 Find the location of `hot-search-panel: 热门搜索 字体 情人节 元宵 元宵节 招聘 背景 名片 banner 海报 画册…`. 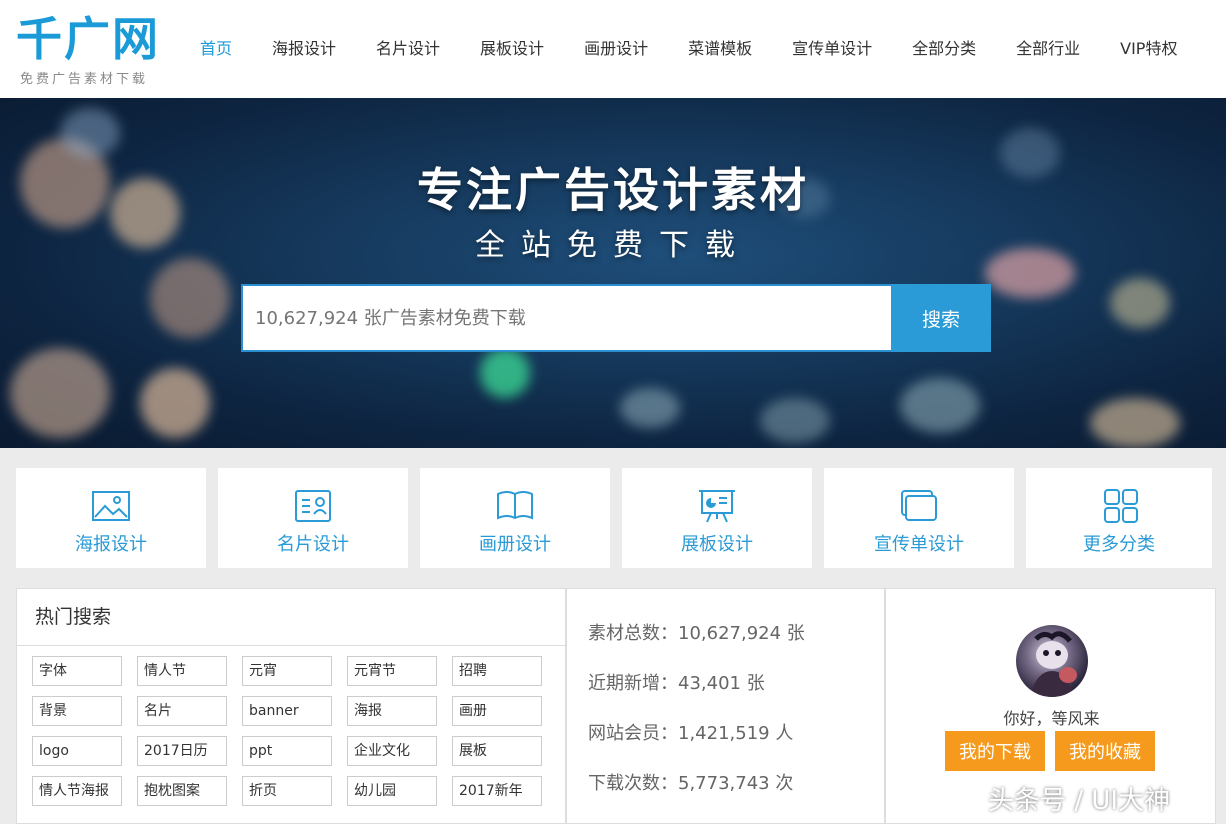

hot-search-panel: 热门搜索 字体 情人节 元宵 元宵节 招聘 背景 名片 banner 海报 画册… is located at coordinates (291, 706).